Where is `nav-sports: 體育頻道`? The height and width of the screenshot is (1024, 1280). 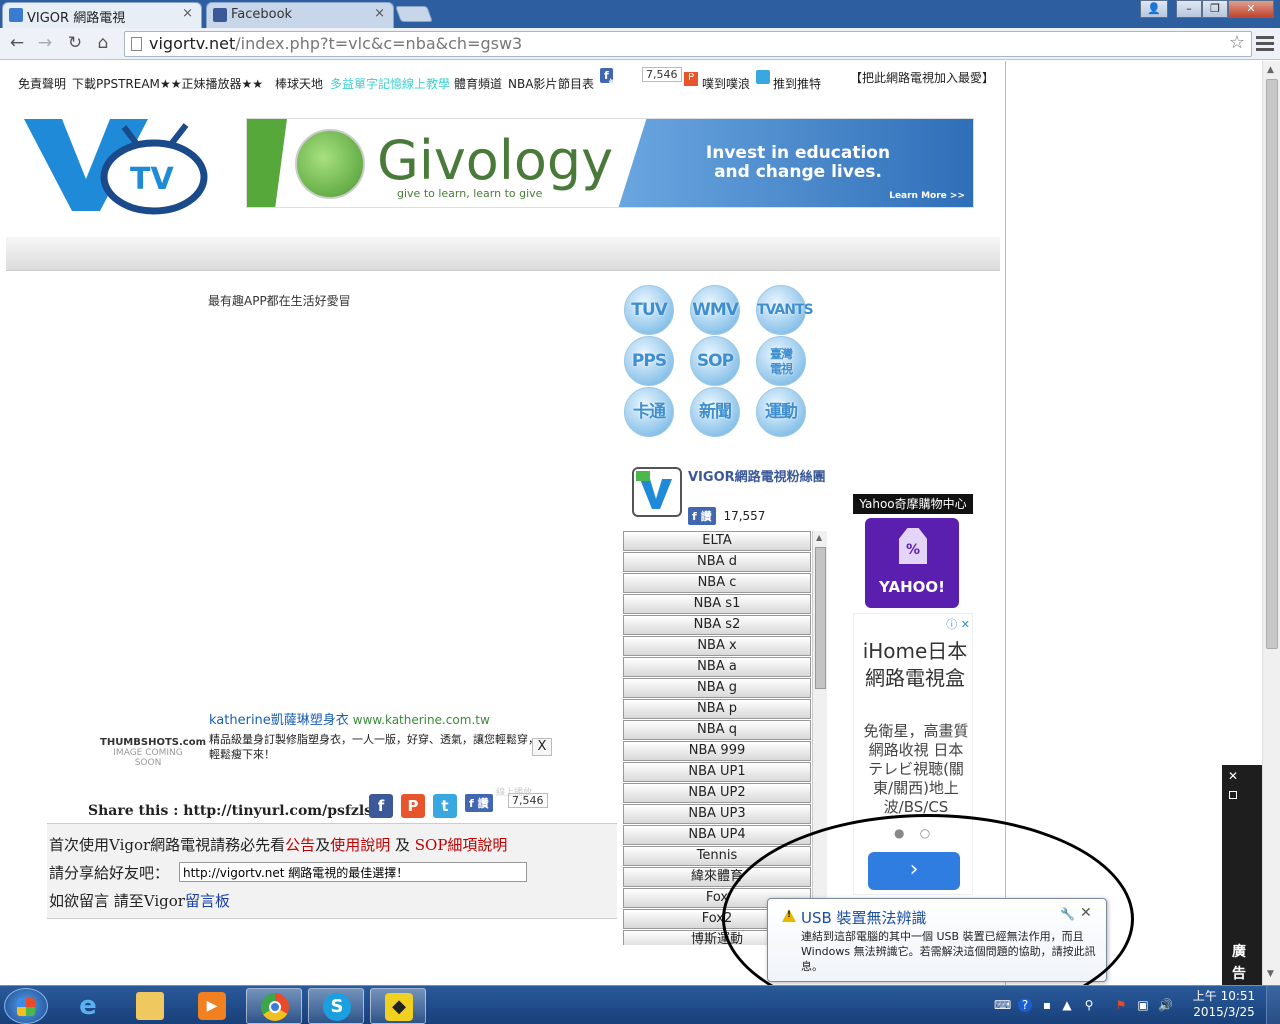
nav-sports: 體育頻道 is located at coordinates (478, 83).